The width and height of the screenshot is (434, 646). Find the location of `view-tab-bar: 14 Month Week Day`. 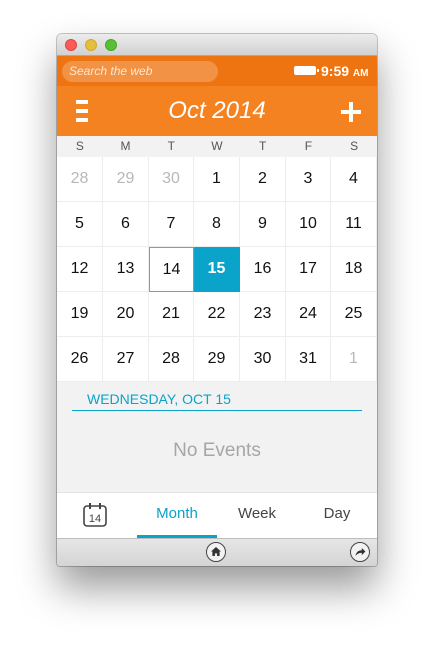

view-tab-bar: 14 Month Week Day is located at coordinates (217, 515).